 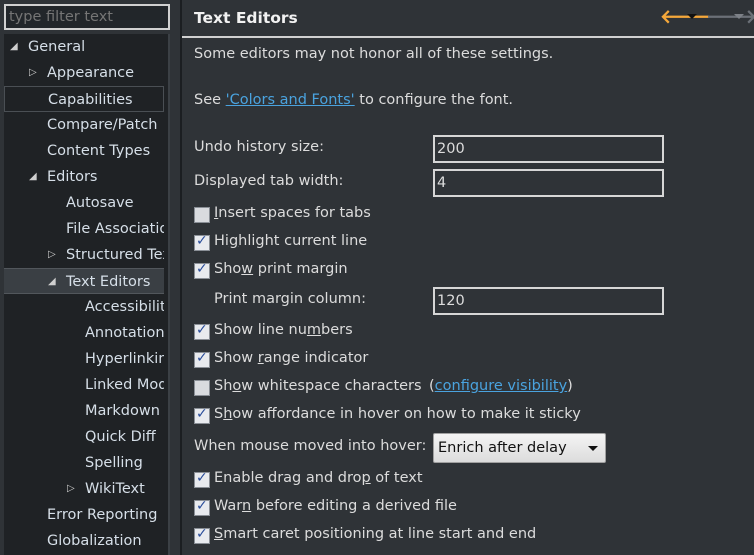 I want to click on tree-item-label: Linked Mode, so click(x=124, y=385).